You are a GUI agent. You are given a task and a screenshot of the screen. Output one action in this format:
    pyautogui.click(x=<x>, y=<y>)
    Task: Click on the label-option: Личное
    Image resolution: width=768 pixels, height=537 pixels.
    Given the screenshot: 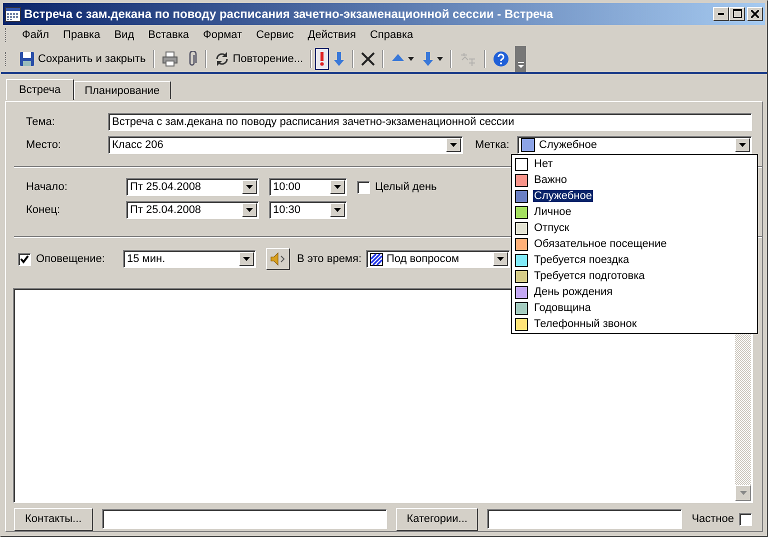 What is the action you would take?
    pyautogui.click(x=634, y=212)
    